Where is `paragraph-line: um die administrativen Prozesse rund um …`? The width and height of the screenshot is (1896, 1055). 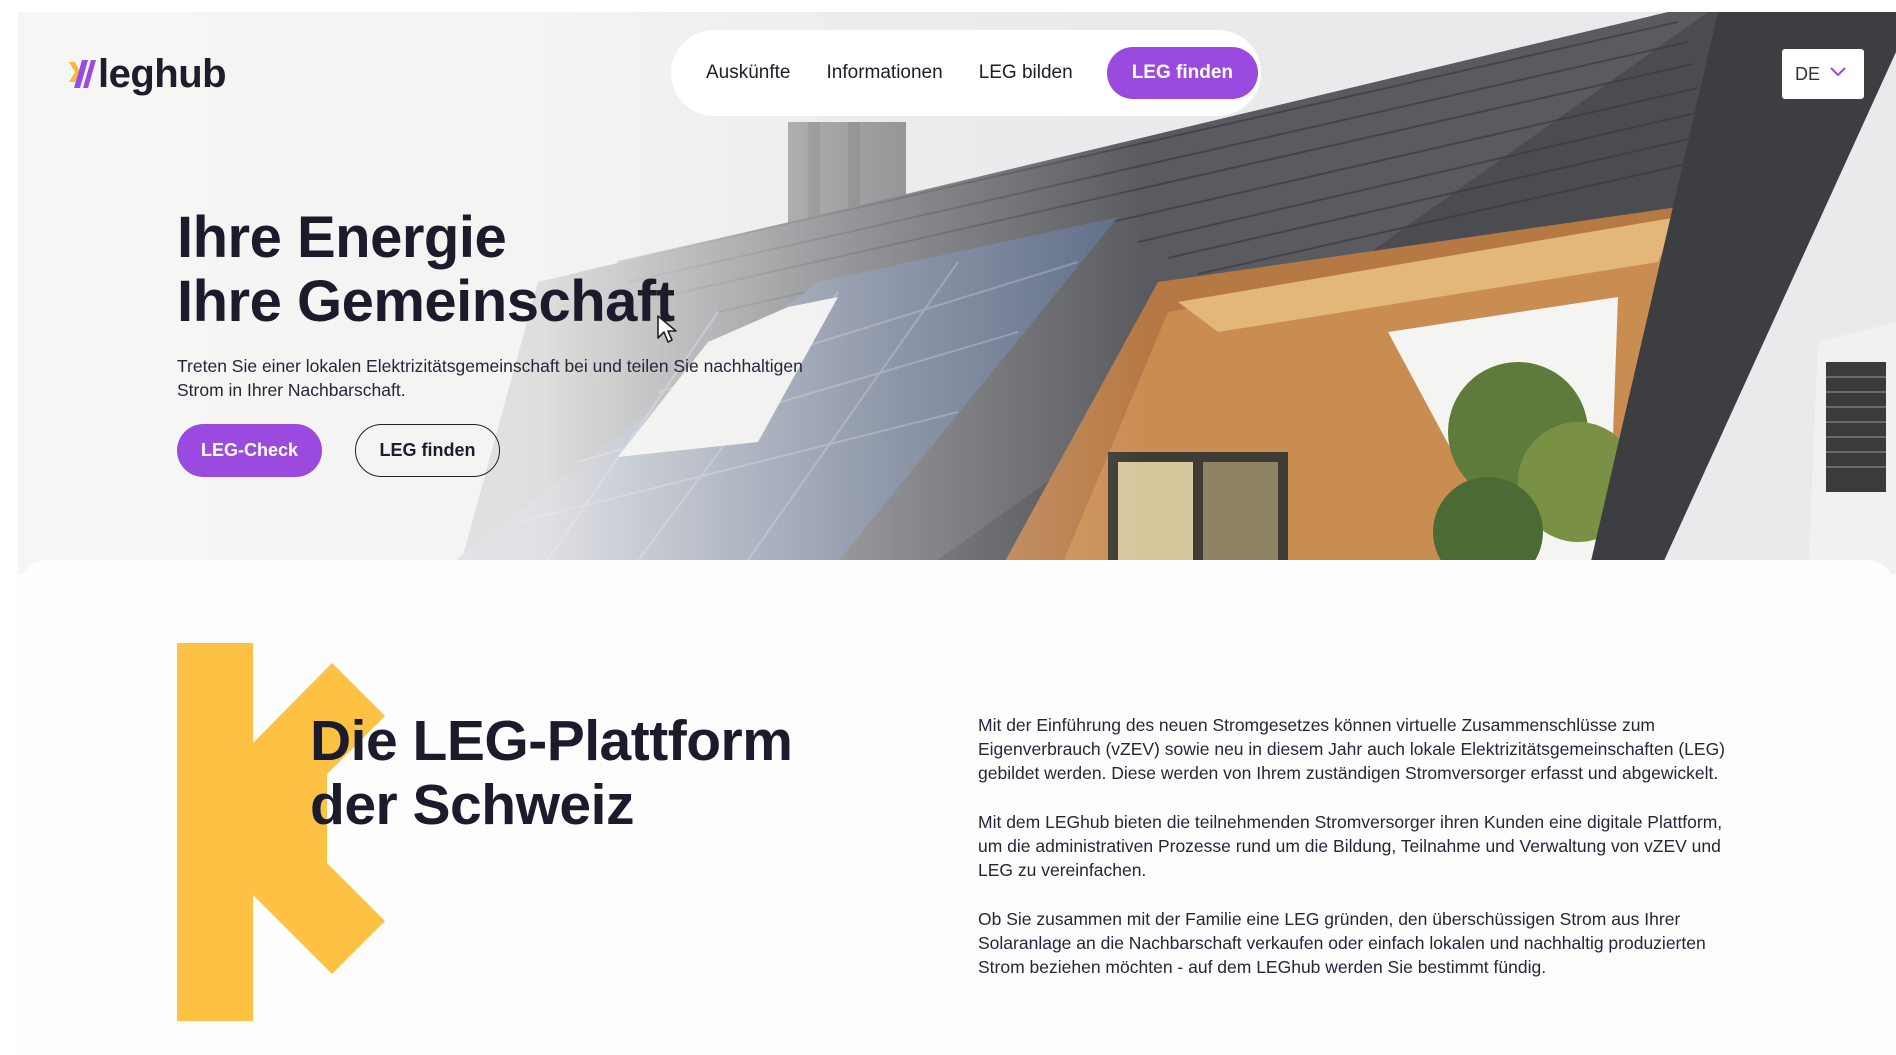
paragraph-line: um die administrativen Prozesse rund um … is located at coordinates (1349, 846).